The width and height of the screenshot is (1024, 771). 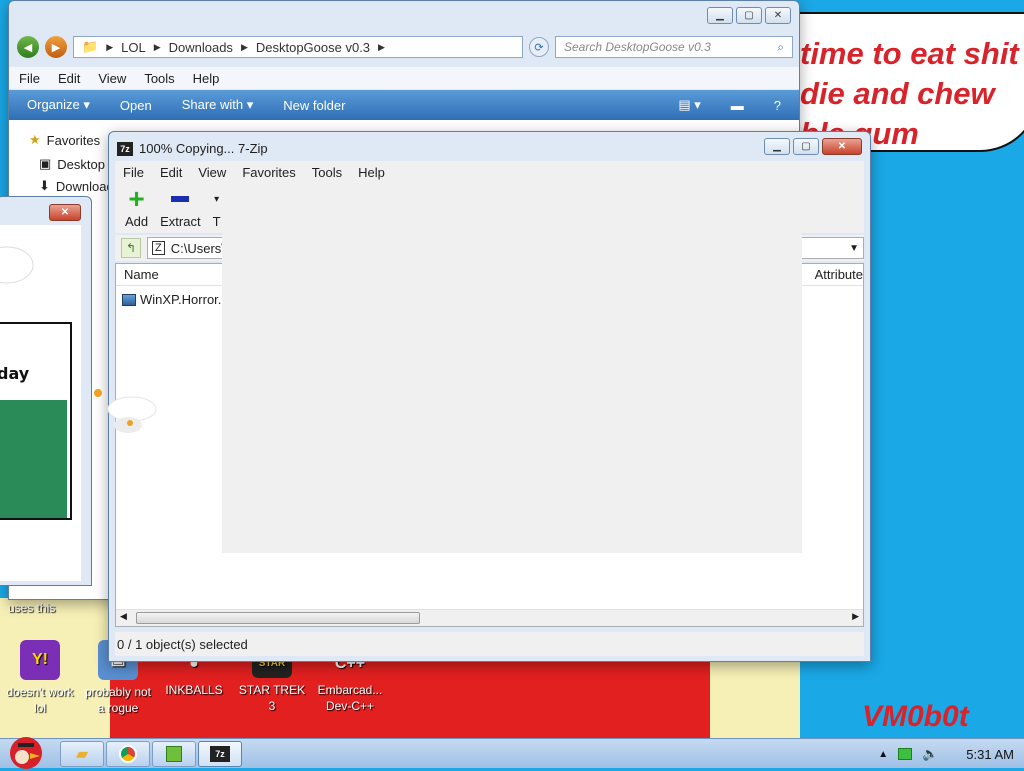 I want to click on search-icon: ⌕, so click(x=780, y=47).